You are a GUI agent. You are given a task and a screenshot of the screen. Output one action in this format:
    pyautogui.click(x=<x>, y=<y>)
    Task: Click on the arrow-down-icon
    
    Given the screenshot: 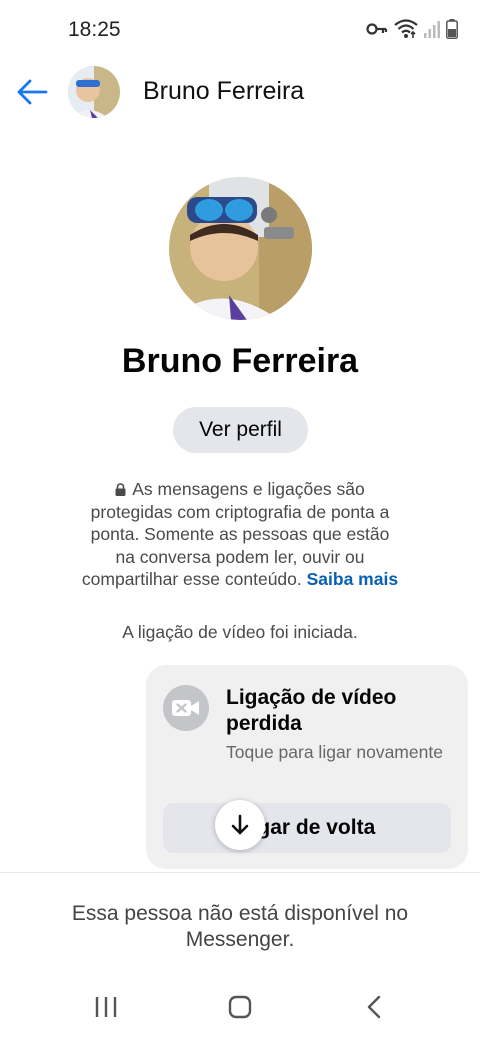 What is the action you would take?
    pyautogui.click(x=240, y=824)
    